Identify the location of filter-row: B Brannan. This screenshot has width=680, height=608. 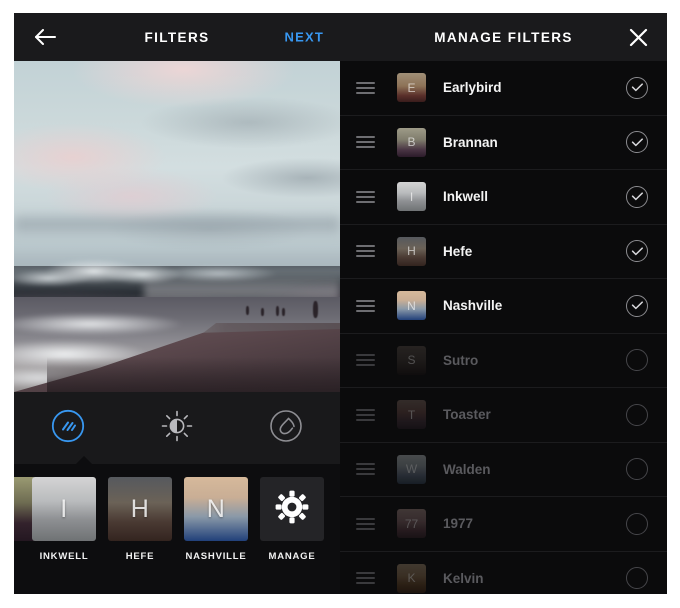
(503, 143).